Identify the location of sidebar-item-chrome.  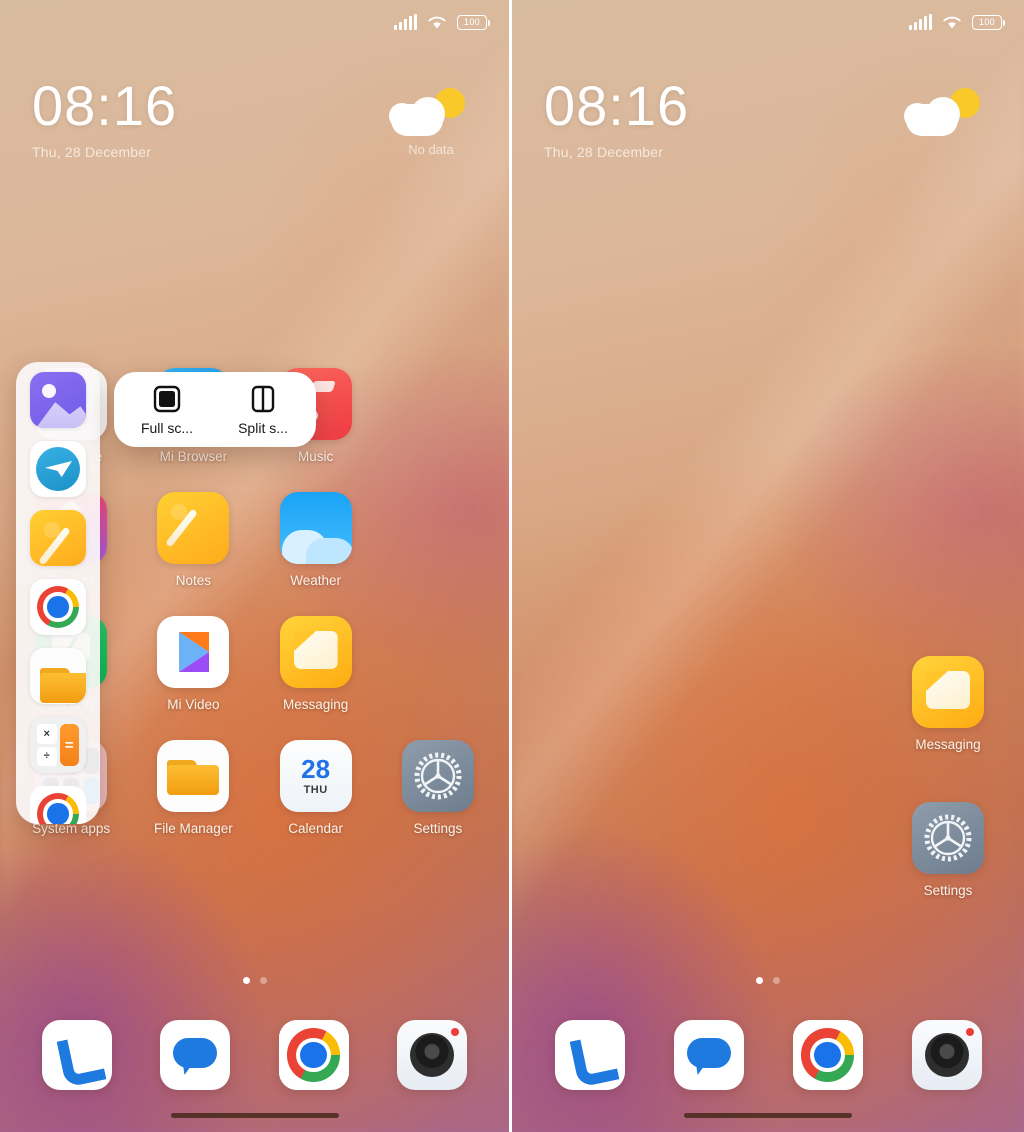
(58, 607).